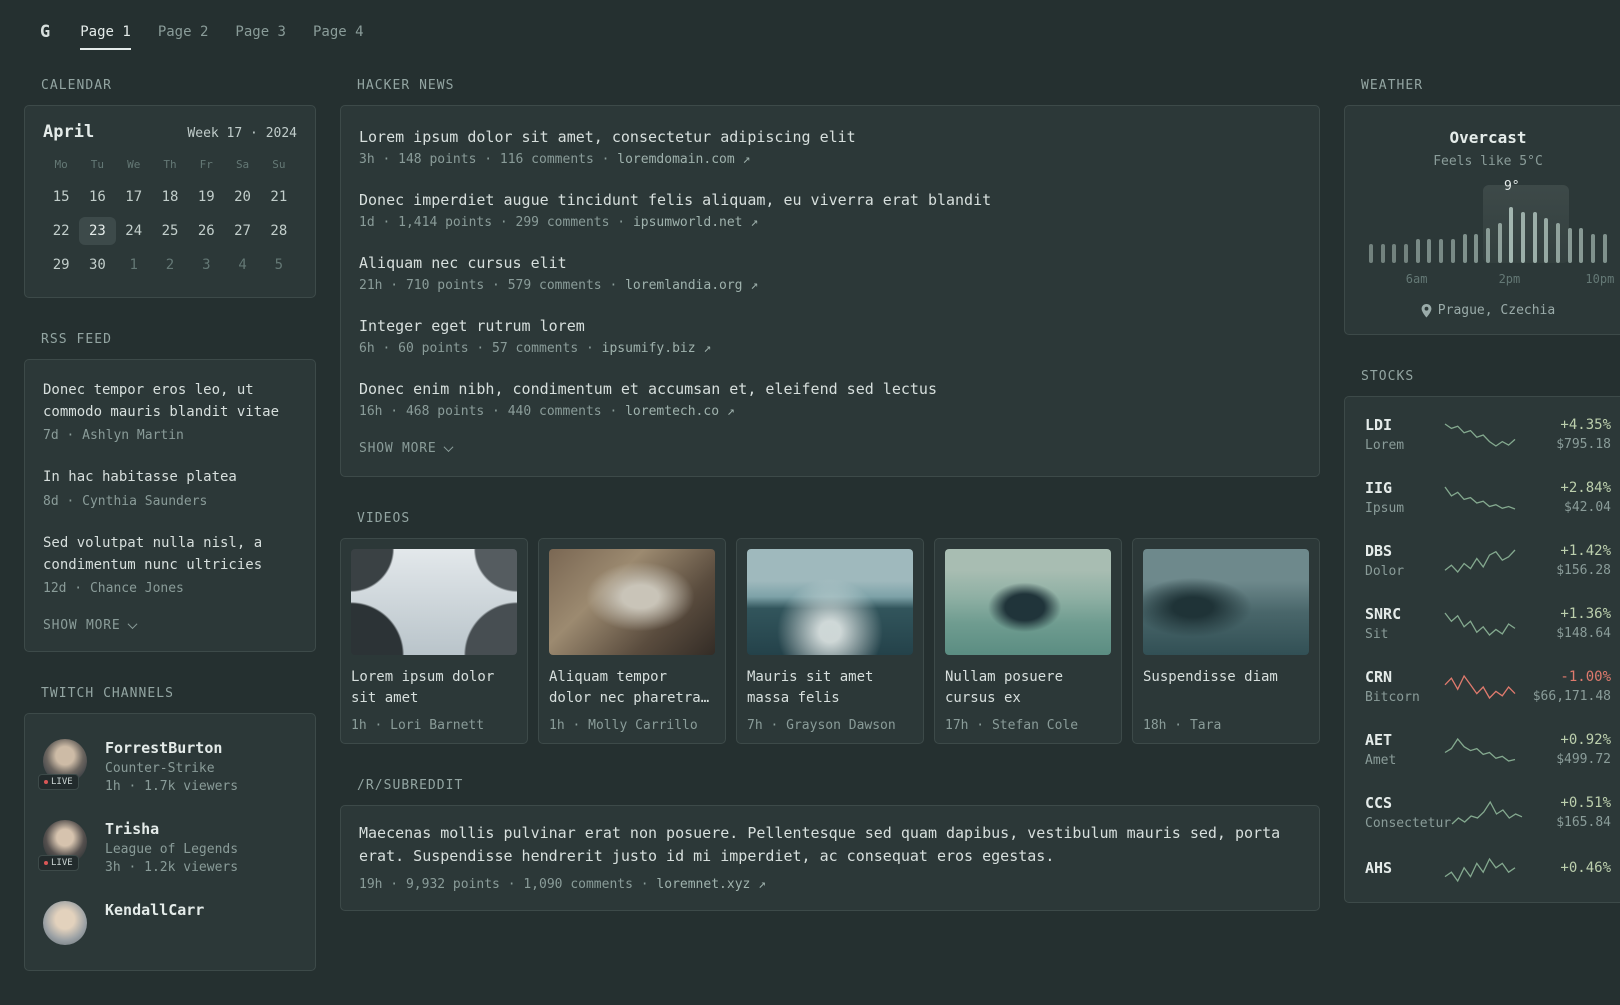 This screenshot has width=1620, height=1005. What do you see at coordinates (691, 285) in the screenshot?
I see `hn-item-domain-link: loremlandia.org ↗` at bounding box center [691, 285].